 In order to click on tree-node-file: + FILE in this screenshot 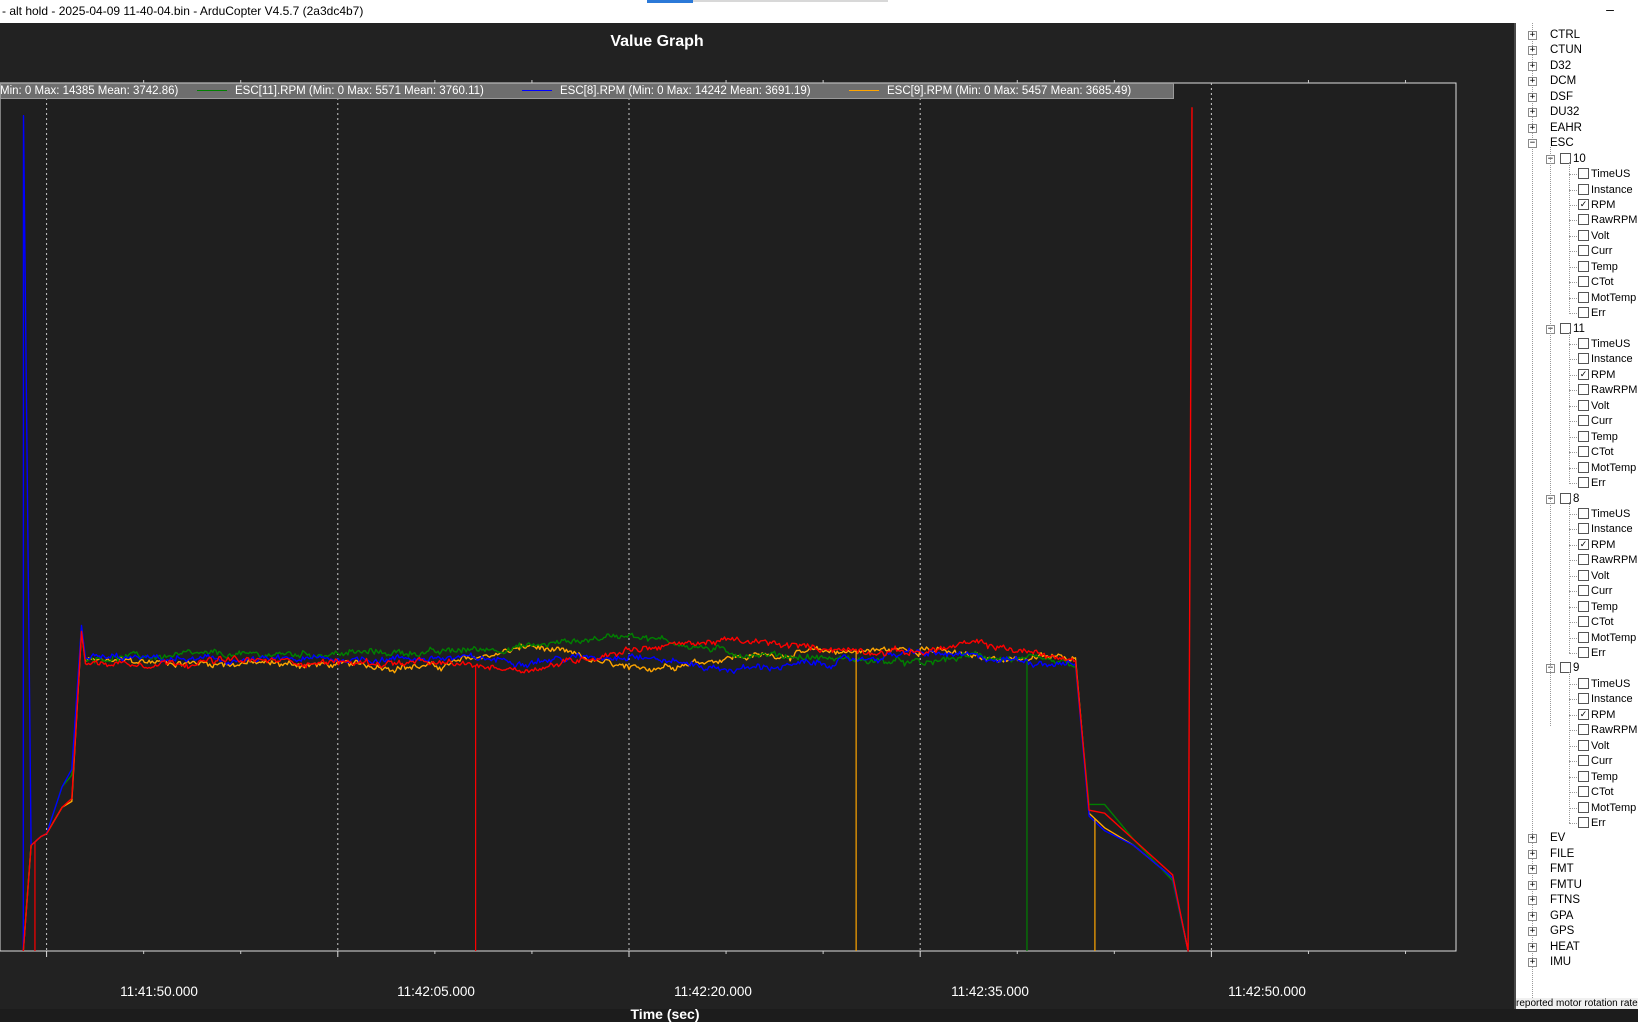, I will do `click(1577, 854)`.